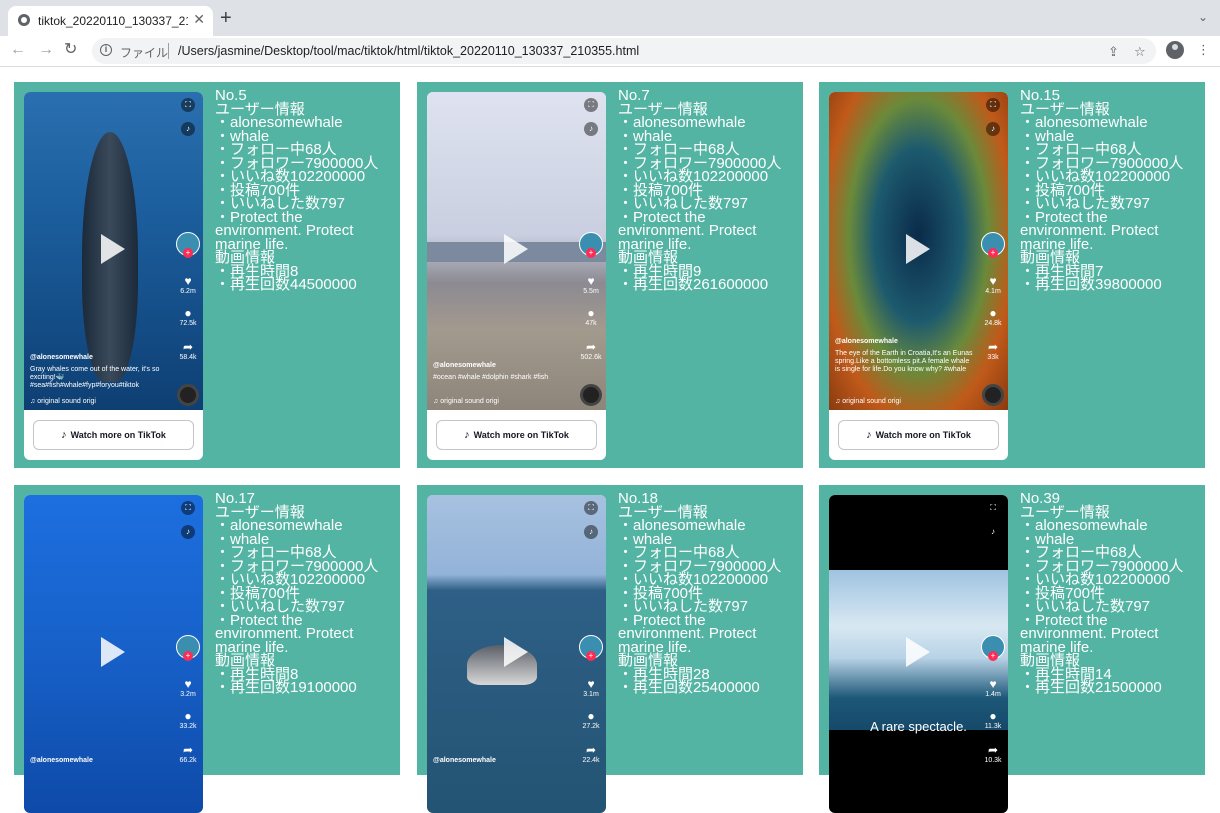 The image size is (1220, 813). I want to click on like-button: ♥ 3.2m, so click(188, 687).